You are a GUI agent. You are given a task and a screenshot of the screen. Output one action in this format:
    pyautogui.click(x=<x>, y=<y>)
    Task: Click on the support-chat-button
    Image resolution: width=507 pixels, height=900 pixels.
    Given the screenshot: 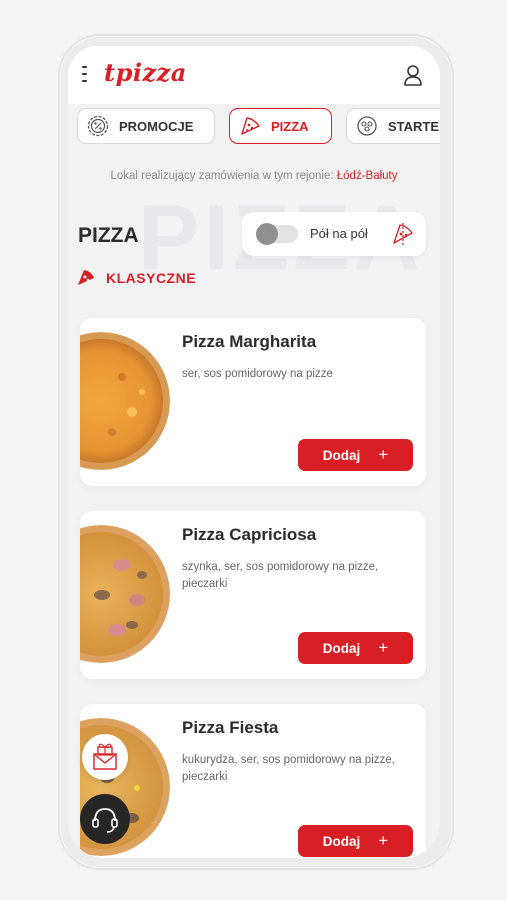 What is the action you would take?
    pyautogui.click(x=105, y=819)
    